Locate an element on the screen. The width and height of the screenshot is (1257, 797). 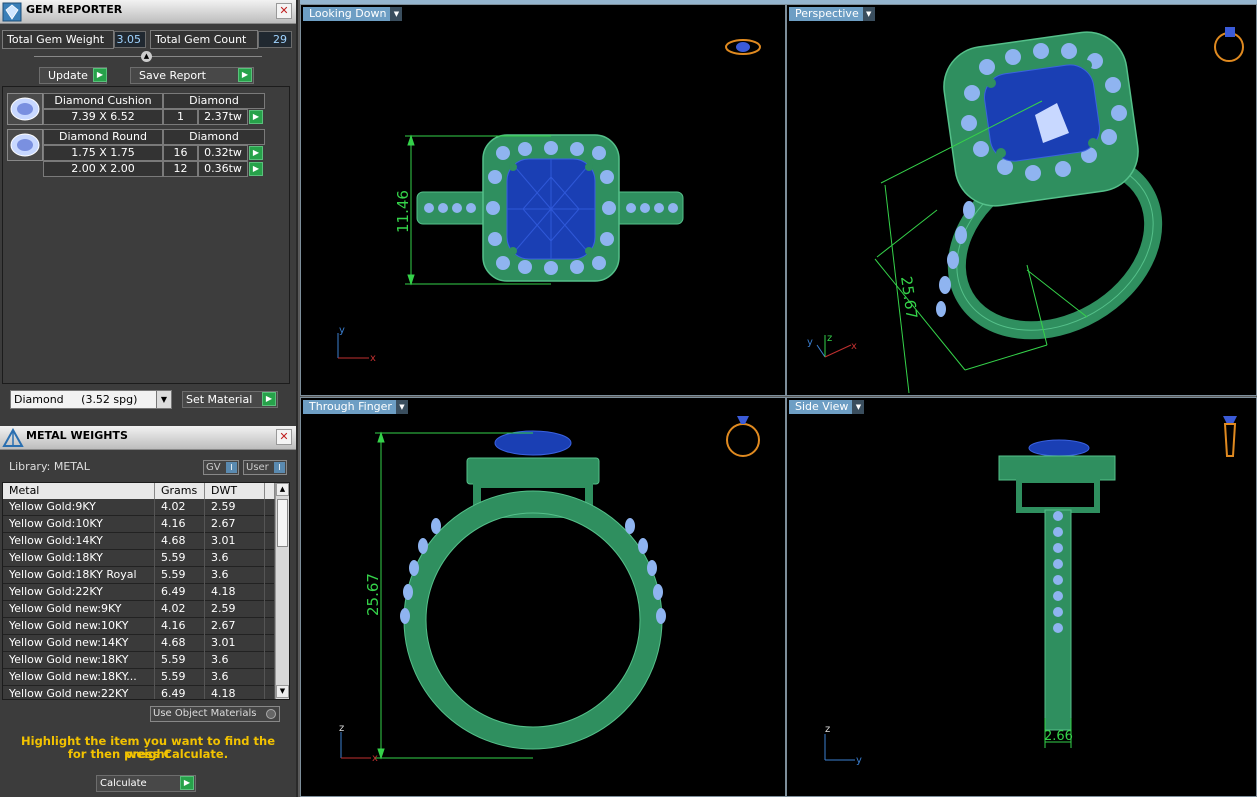
table-row: Yellow Gold:10KY 4.16 2.67 is located at coordinates (139, 524).